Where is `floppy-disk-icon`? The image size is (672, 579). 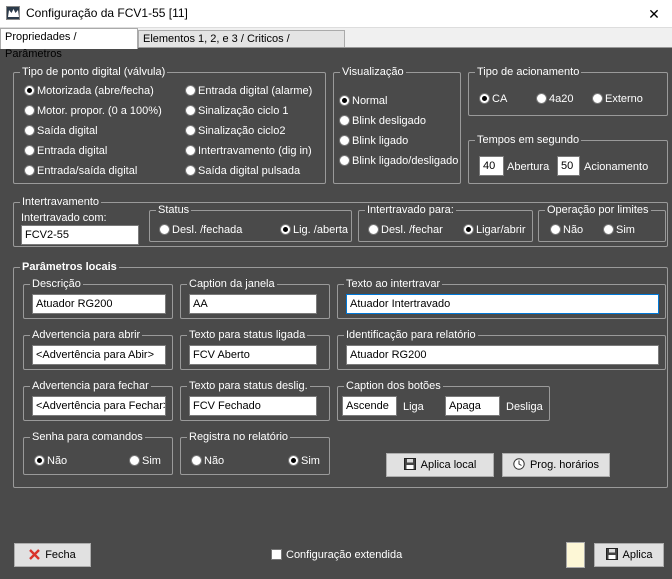 floppy-disk-icon is located at coordinates (611, 557).